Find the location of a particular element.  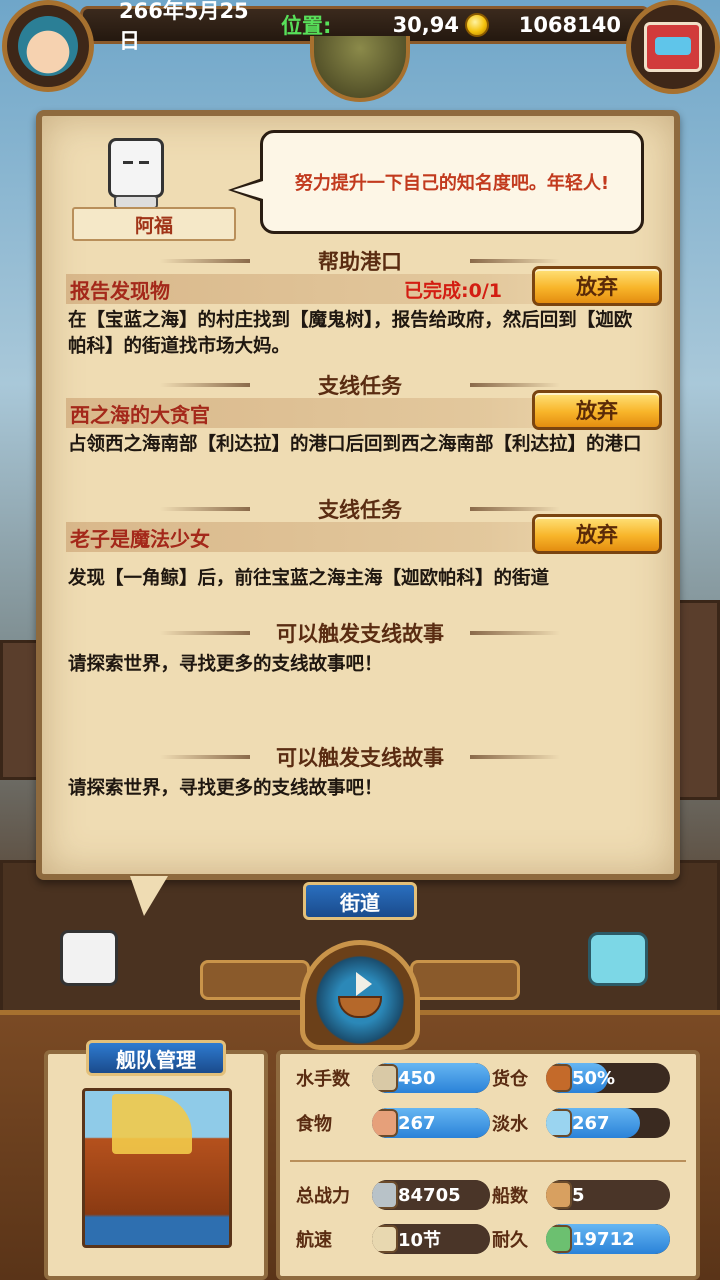

durability-bar: 19712 is located at coordinates (608, 1239).